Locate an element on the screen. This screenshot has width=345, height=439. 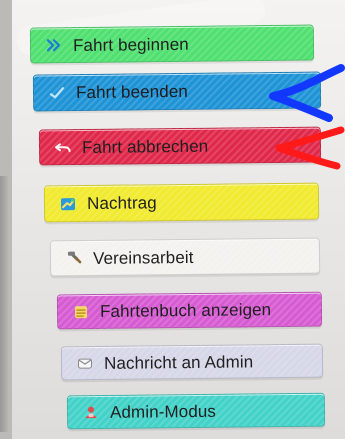
vereinsarbeit-button: Vereinsarbeit is located at coordinates (185, 257).